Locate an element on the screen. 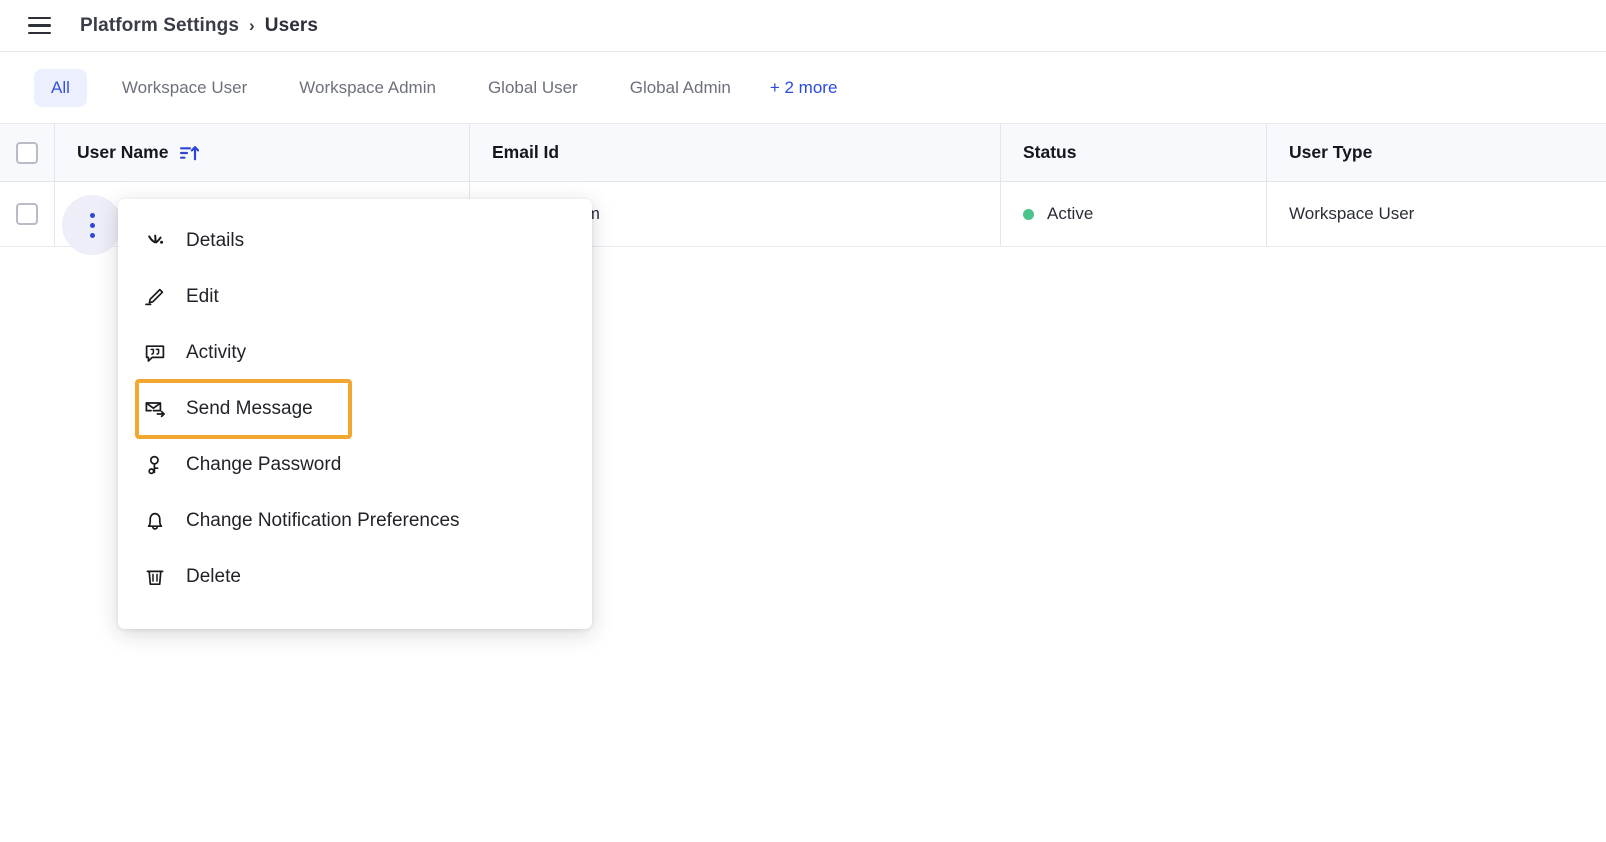 This screenshot has width=1606, height=842. select-all-checkbox is located at coordinates (27, 152).